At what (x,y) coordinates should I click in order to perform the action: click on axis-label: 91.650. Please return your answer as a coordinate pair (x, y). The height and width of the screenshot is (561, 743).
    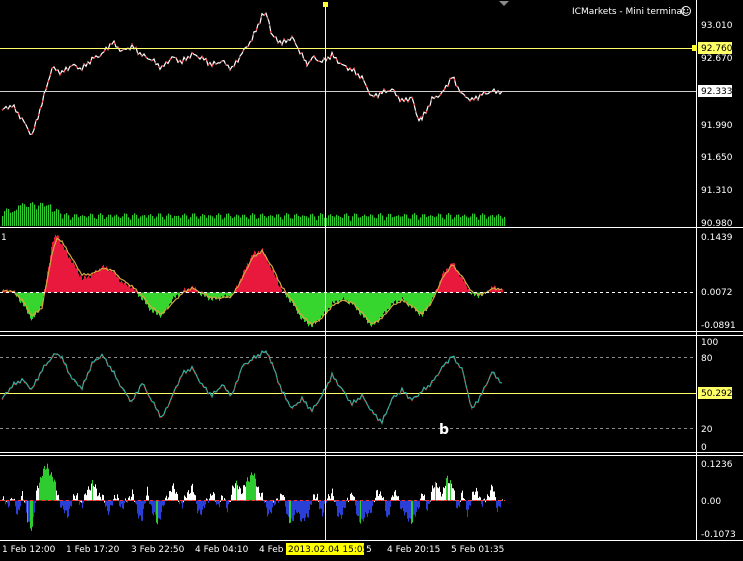
    Looking at the image, I should click on (717, 158).